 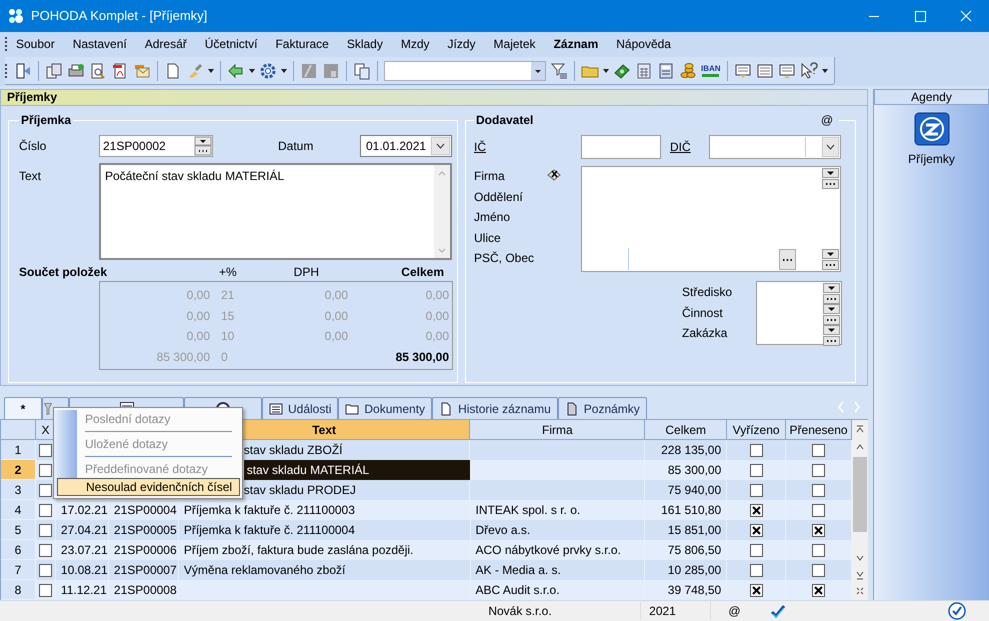 I want to click on company-name: Novák s.r.o., so click(x=520, y=611).